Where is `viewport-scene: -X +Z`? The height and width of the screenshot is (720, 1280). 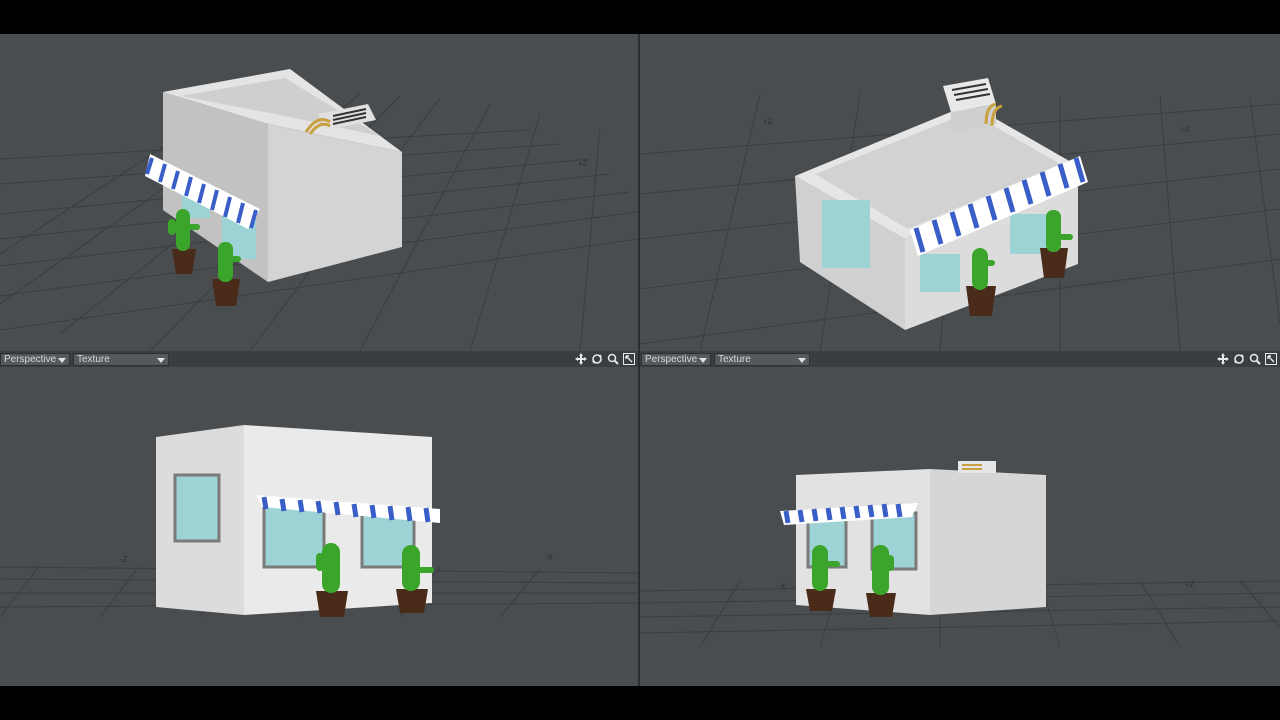
viewport-scene: -X +Z is located at coordinates (960, 554).